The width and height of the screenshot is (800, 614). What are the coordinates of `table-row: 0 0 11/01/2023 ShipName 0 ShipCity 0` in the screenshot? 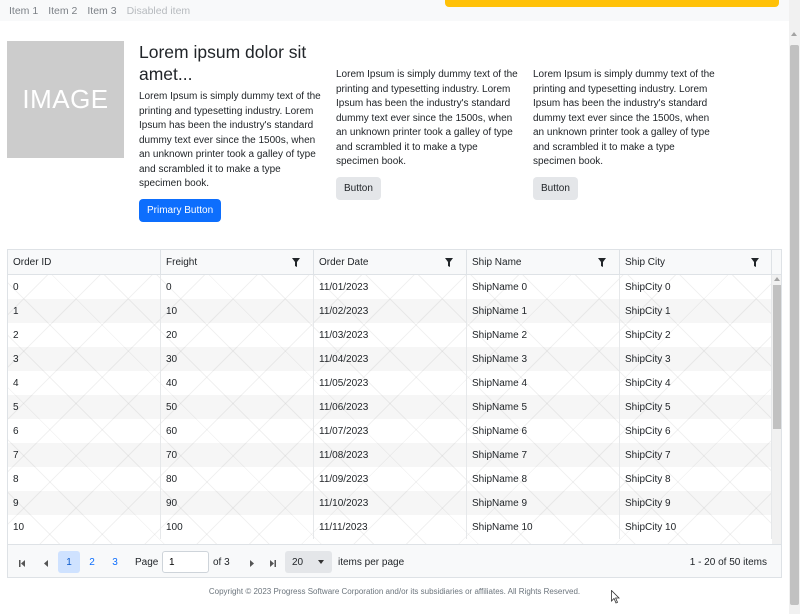 It's located at (390, 287).